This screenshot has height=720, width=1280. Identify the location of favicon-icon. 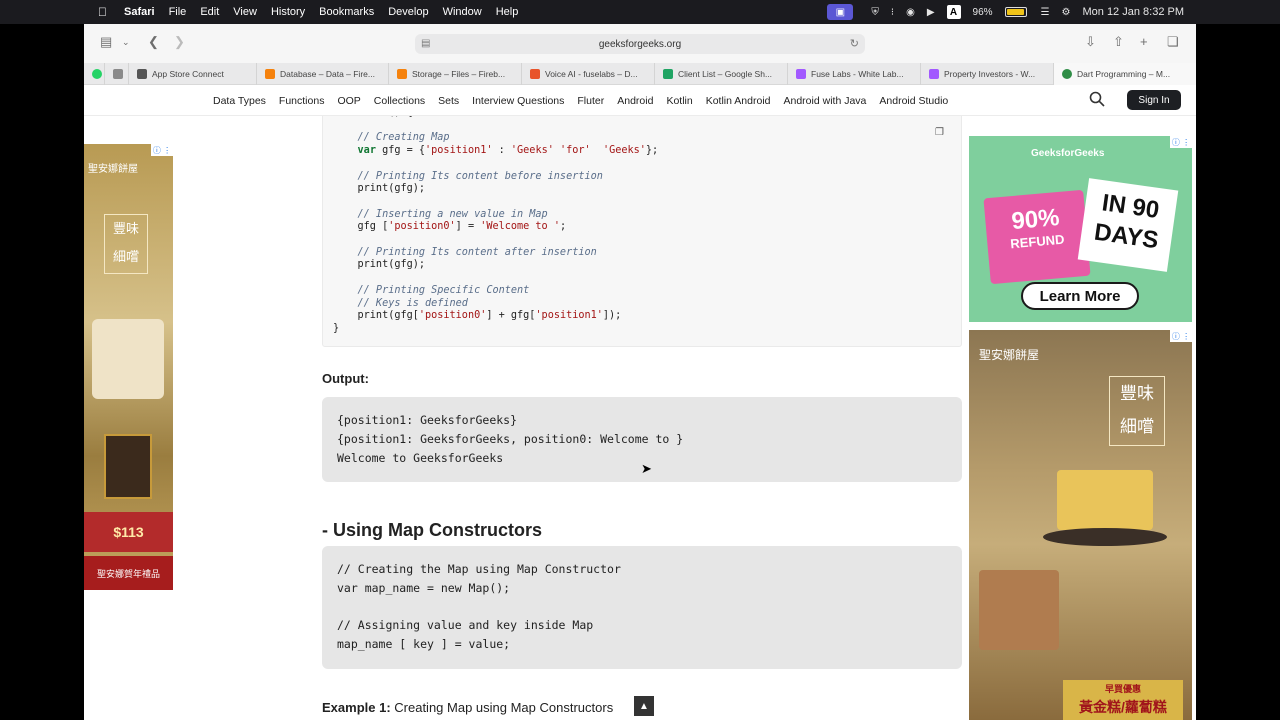
(118, 74).